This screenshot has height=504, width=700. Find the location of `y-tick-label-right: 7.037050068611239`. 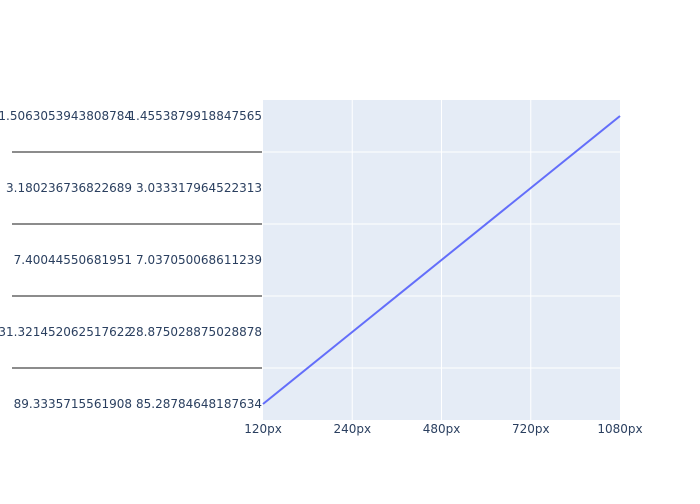

y-tick-label-right: 7.037050068611239 is located at coordinates (199, 260).